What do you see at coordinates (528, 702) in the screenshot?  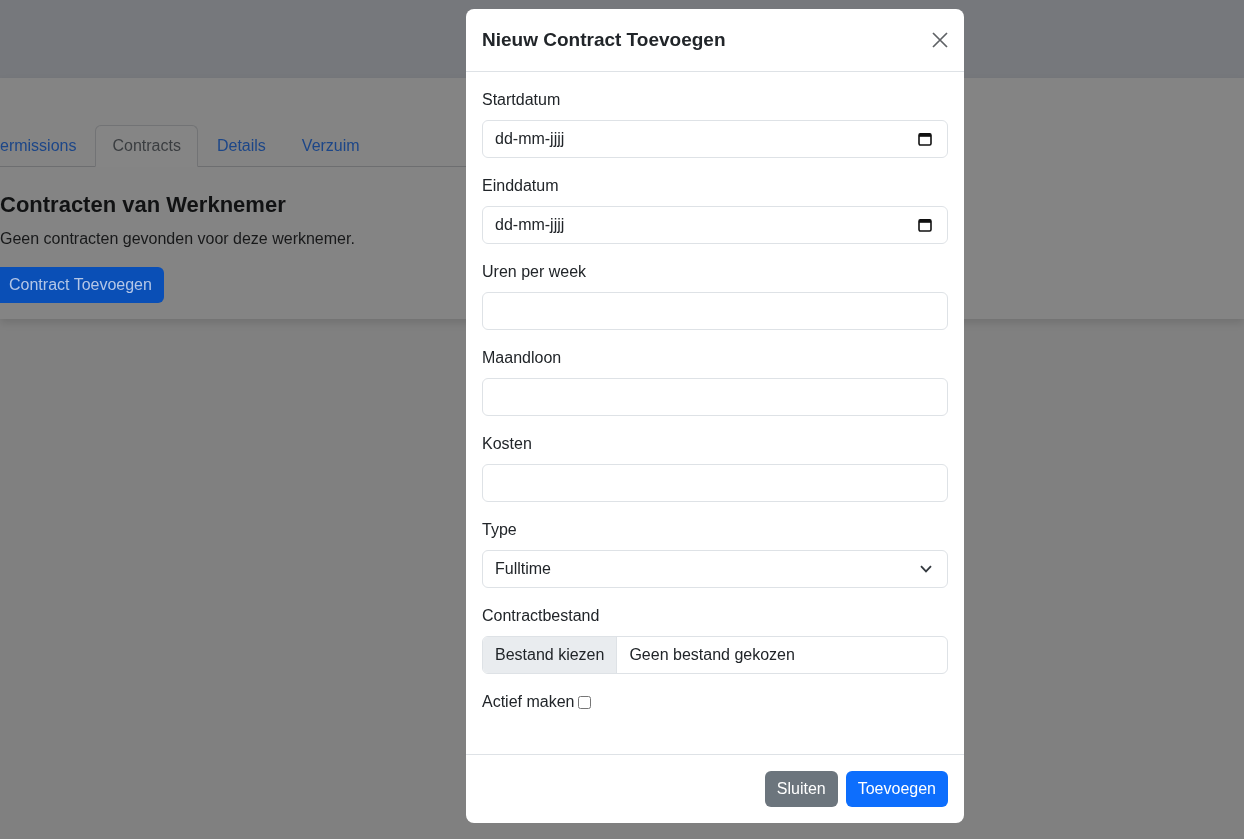 I see `checkbox-label: Actief maken` at bounding box center [528, 702].